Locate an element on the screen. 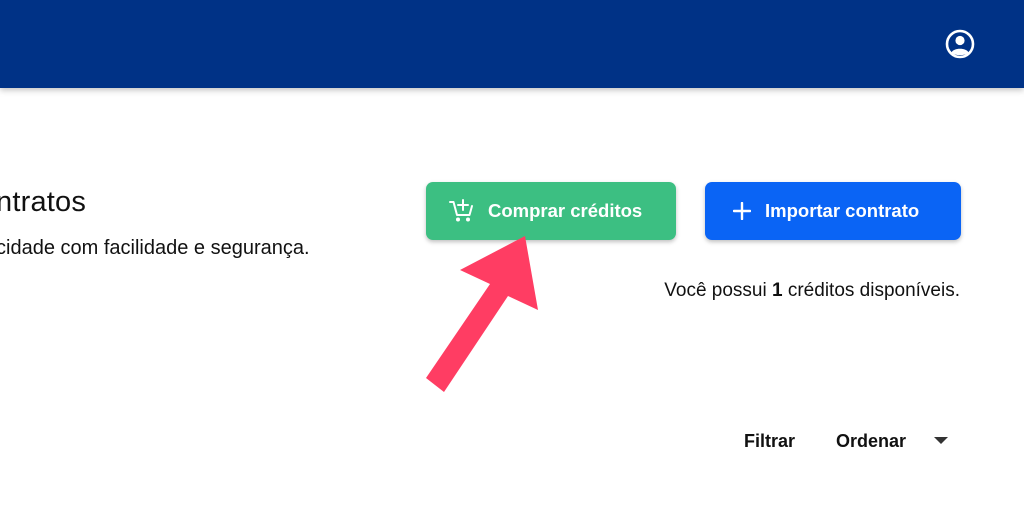 The height and width of the screenshot is (527, 1024). buy-credits-label: Comprar créditos is located at coordinates (565, 210).